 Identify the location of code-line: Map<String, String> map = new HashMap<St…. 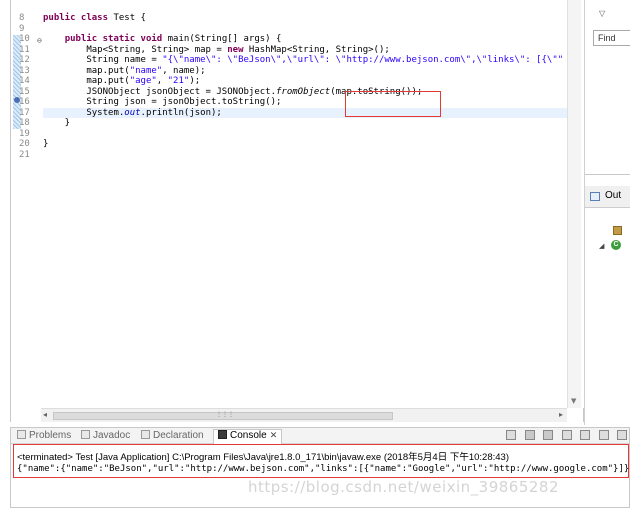
(305, 50).